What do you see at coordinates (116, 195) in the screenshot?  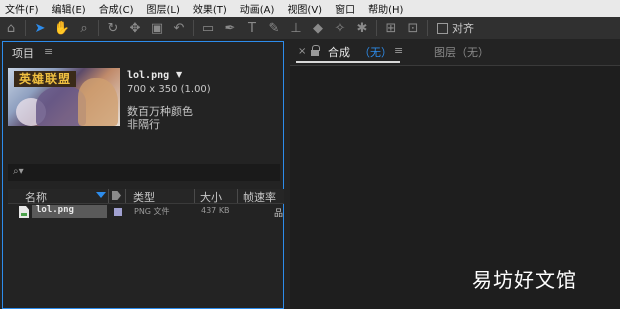 I see `label-tag-icon` at bounding box center [116, 195].